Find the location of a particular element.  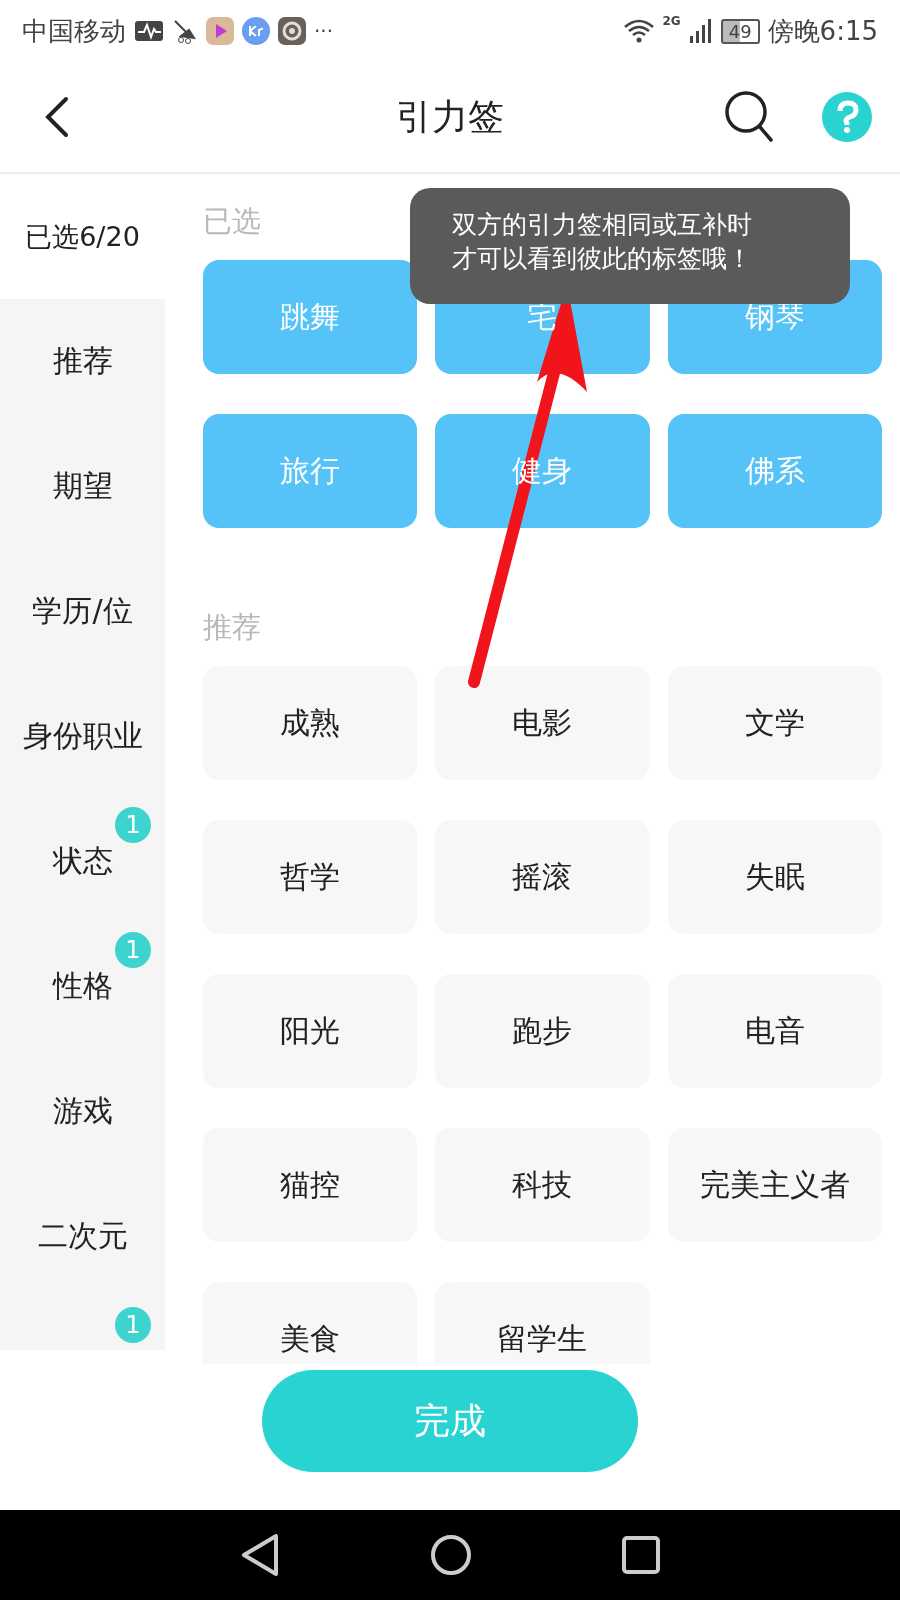

category-label: 已选6/20 is located at coordinates (82, 236).